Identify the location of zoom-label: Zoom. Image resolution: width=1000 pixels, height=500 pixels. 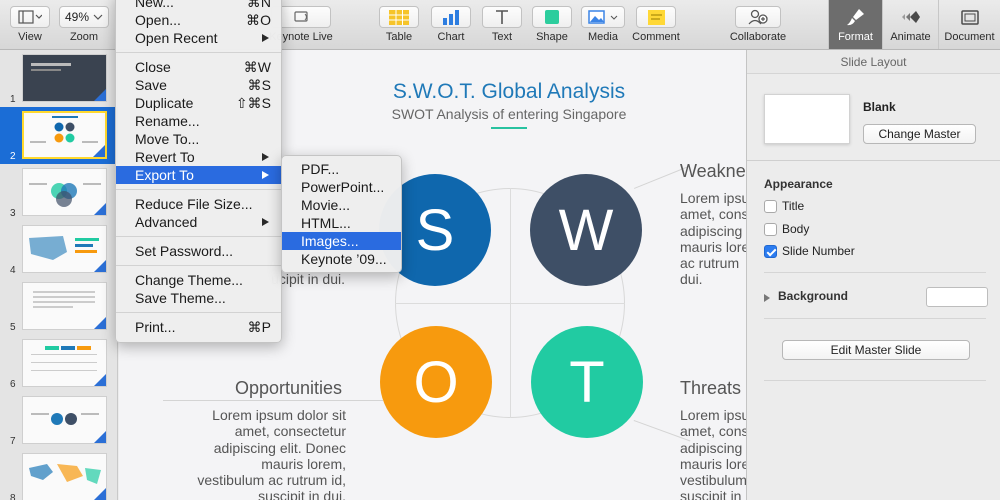
(84, 37).